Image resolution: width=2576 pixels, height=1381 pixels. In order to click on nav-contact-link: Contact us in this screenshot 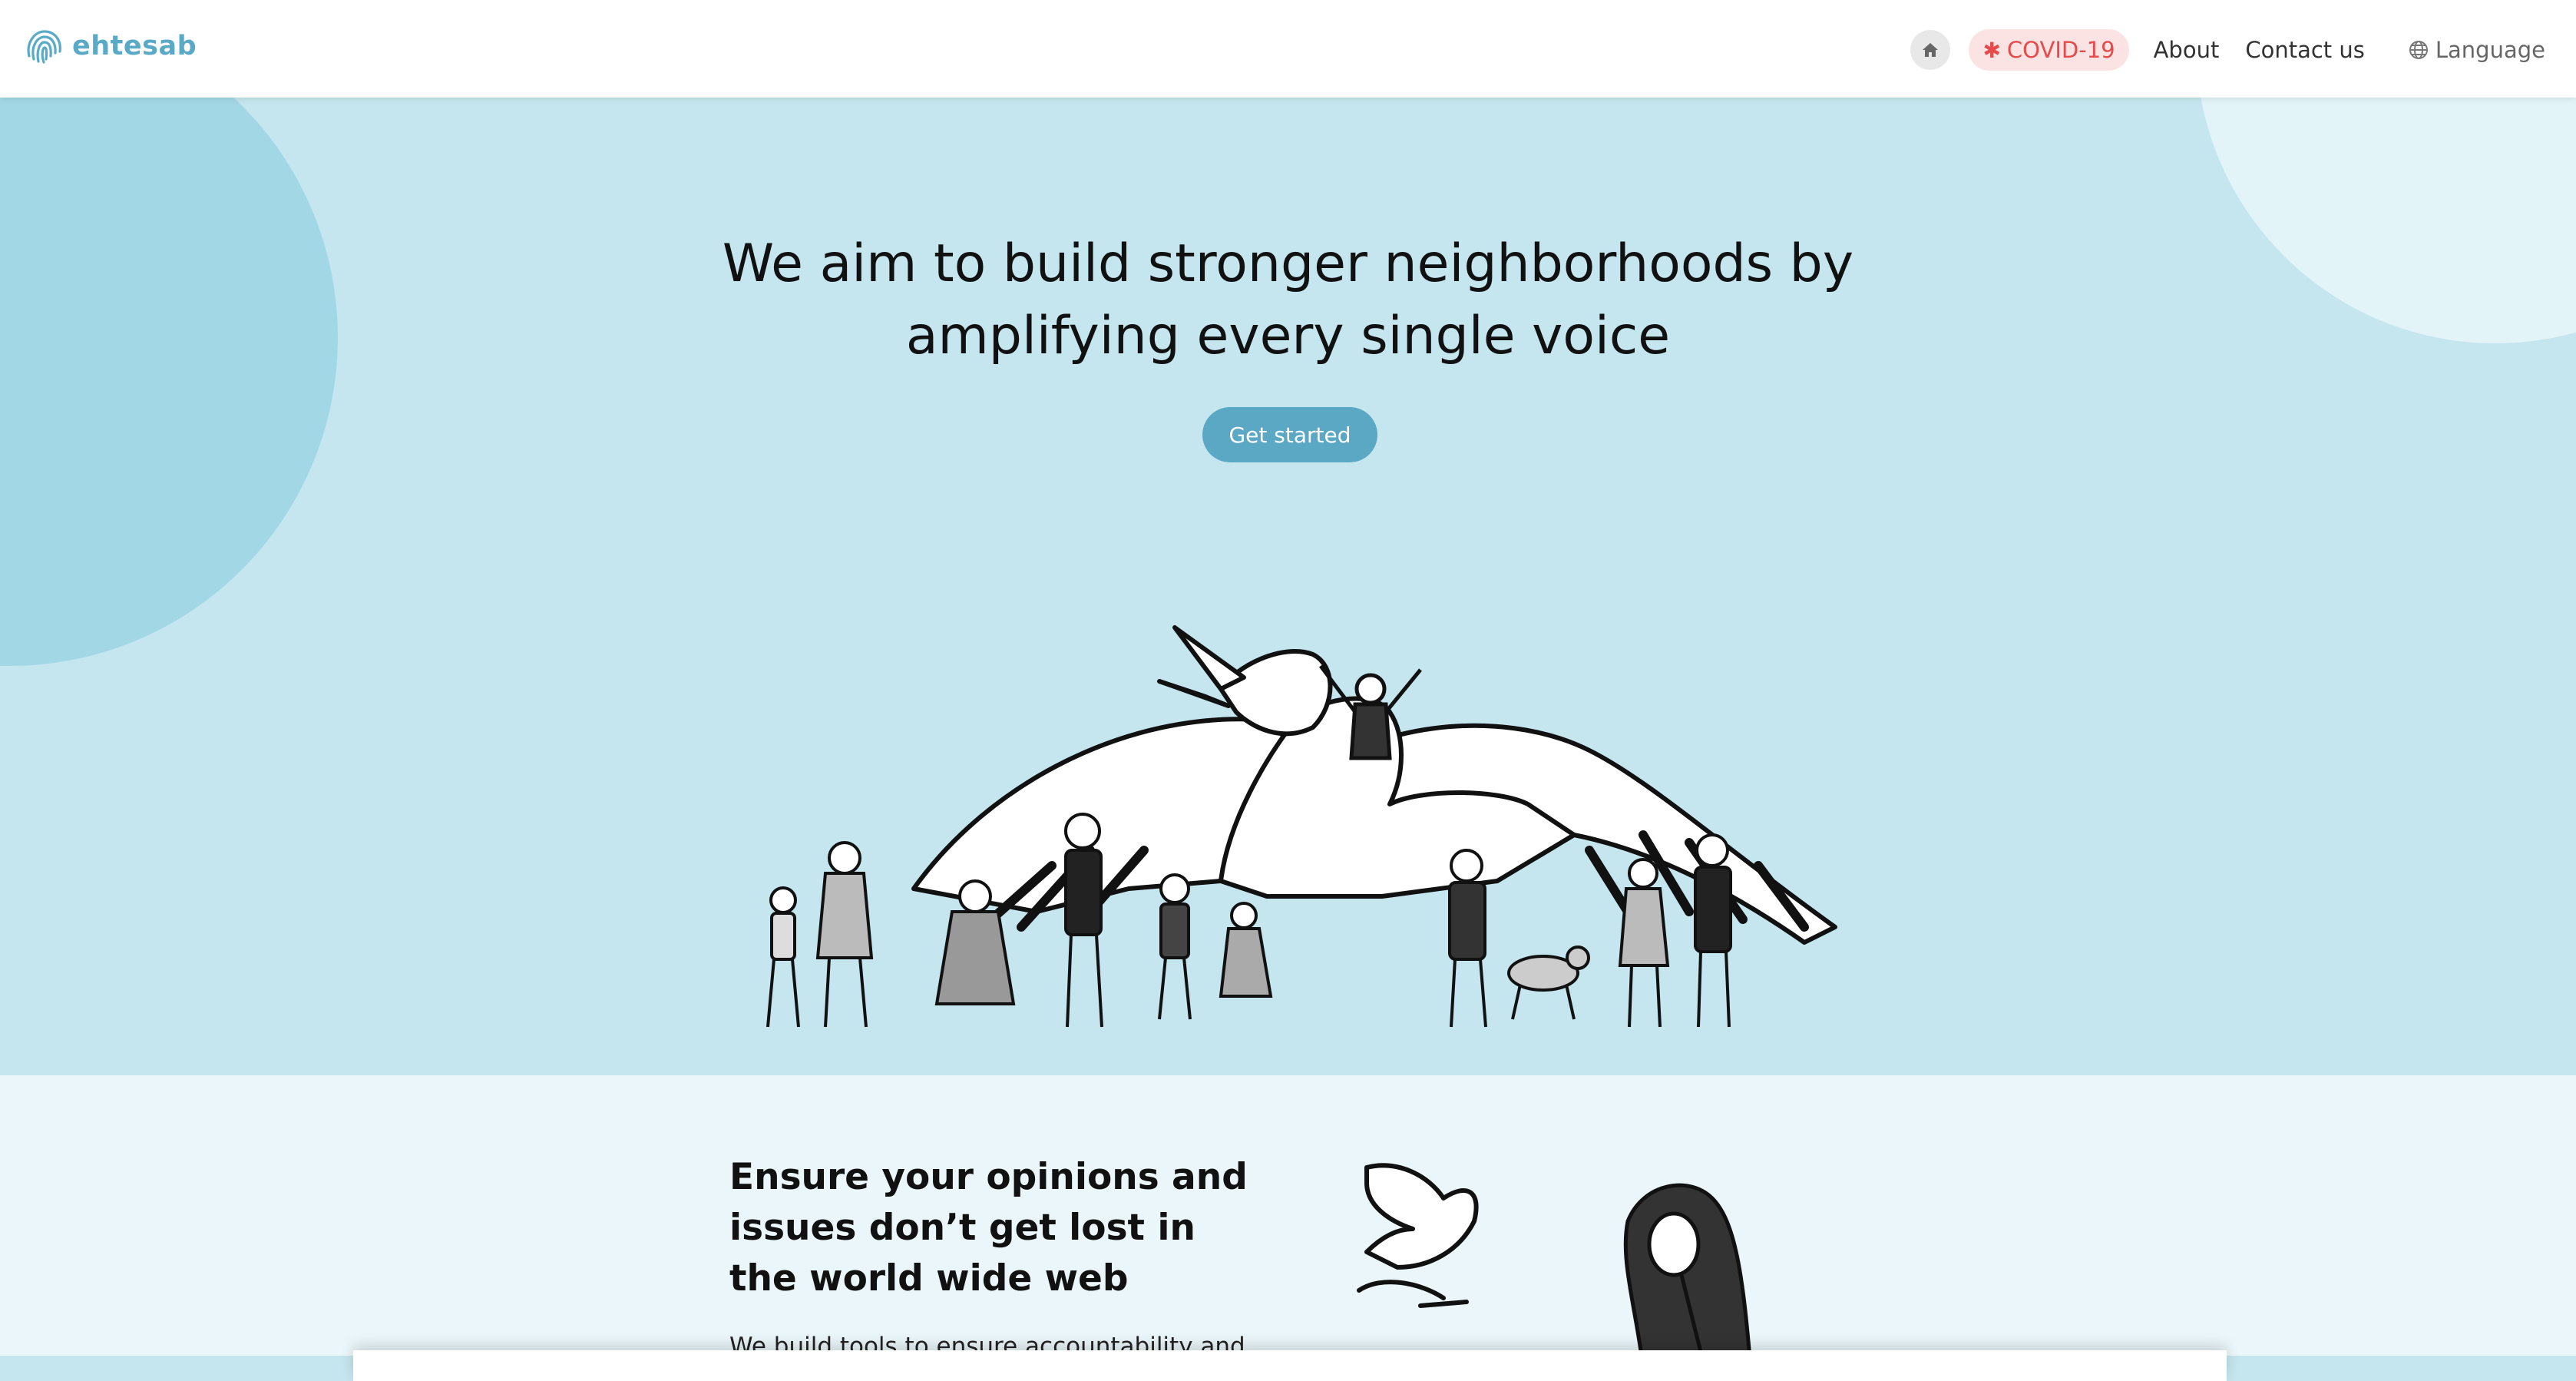, I will do `click(2305, 50)`.